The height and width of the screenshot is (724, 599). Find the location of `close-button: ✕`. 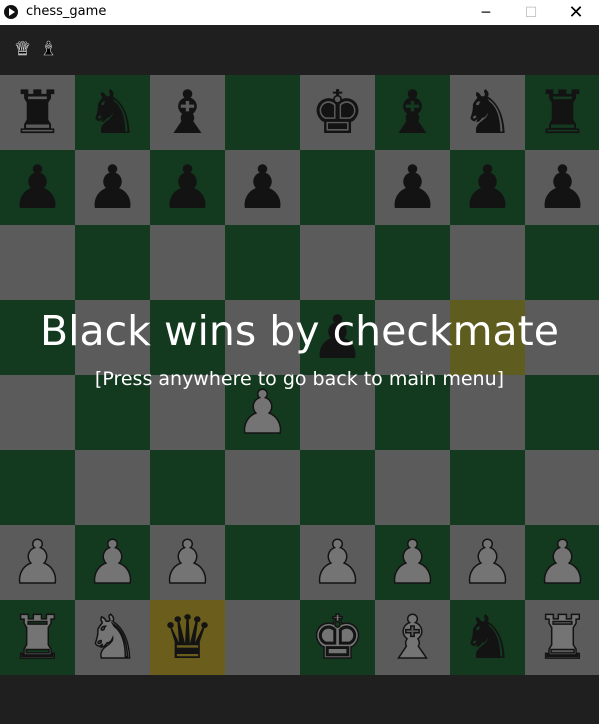

close-button: ✕ is located at coordinates (576, 12).